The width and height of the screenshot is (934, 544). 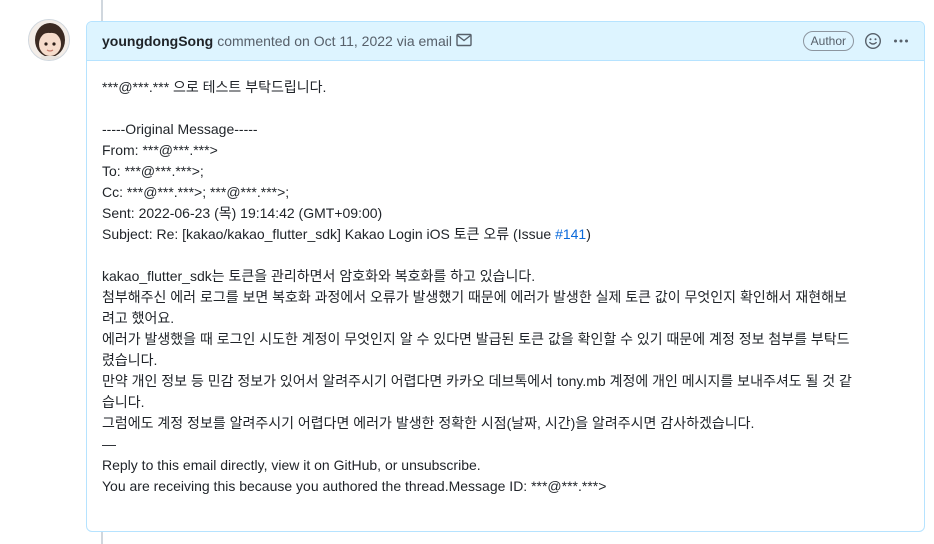 What do you see at coordinates (109, 444) in the screenshot?
I see `signature-dash: —` at bounding box center [109, 444].